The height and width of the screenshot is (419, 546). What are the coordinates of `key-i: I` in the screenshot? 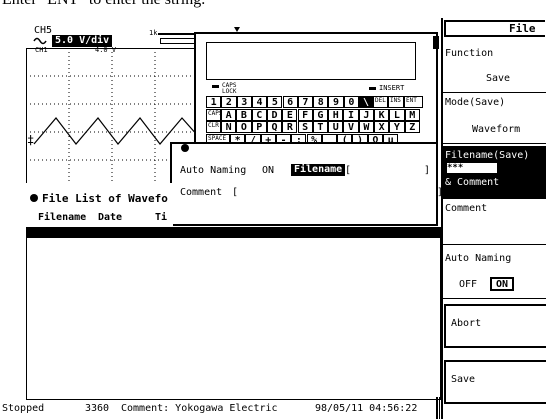 It's located at (351, 114).